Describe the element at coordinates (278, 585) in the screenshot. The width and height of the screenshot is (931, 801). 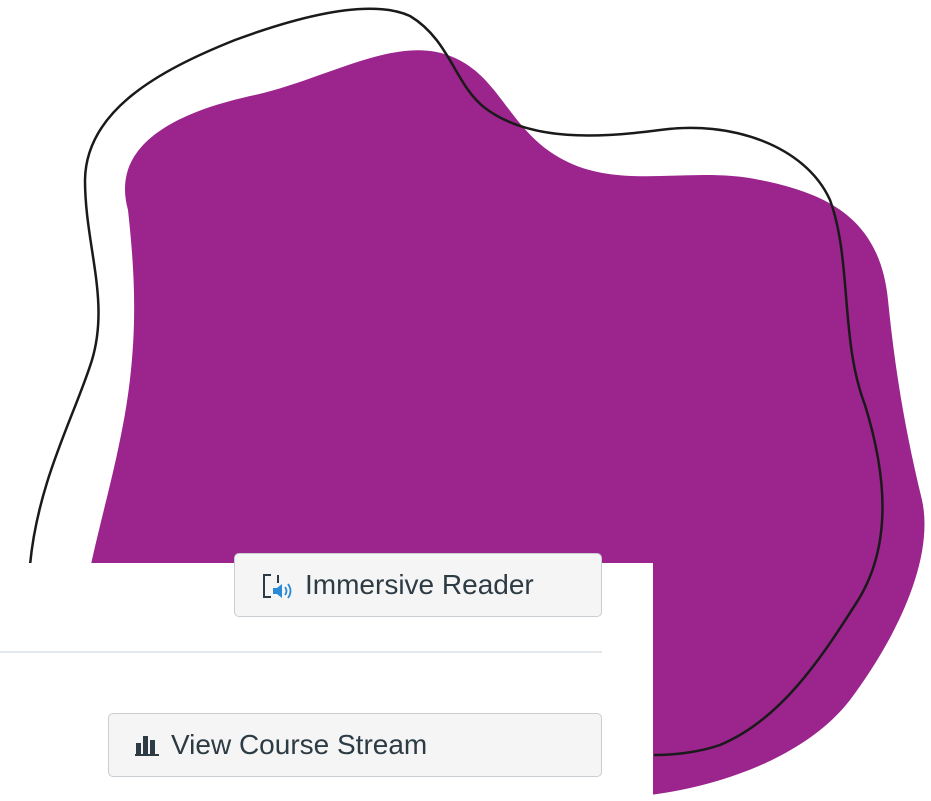
I see `immersive-reader-icon` at that location.